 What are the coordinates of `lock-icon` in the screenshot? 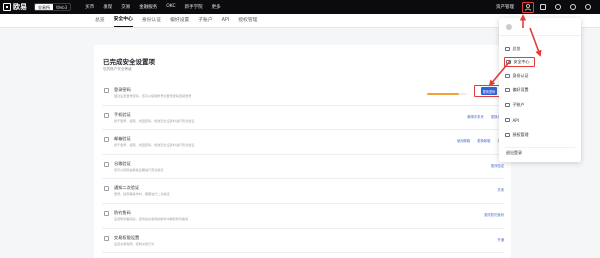 It's located at (106, 90).